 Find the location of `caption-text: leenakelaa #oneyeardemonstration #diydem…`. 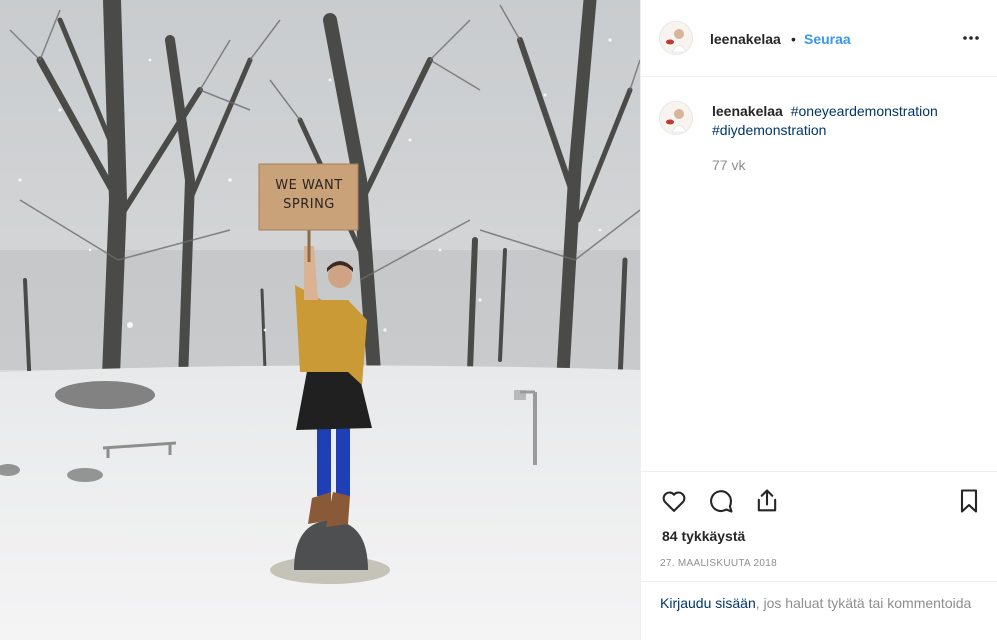

caption-text: leenakelaa #oneyeardemonstration #diydem… is located at coordinates (847, 121).